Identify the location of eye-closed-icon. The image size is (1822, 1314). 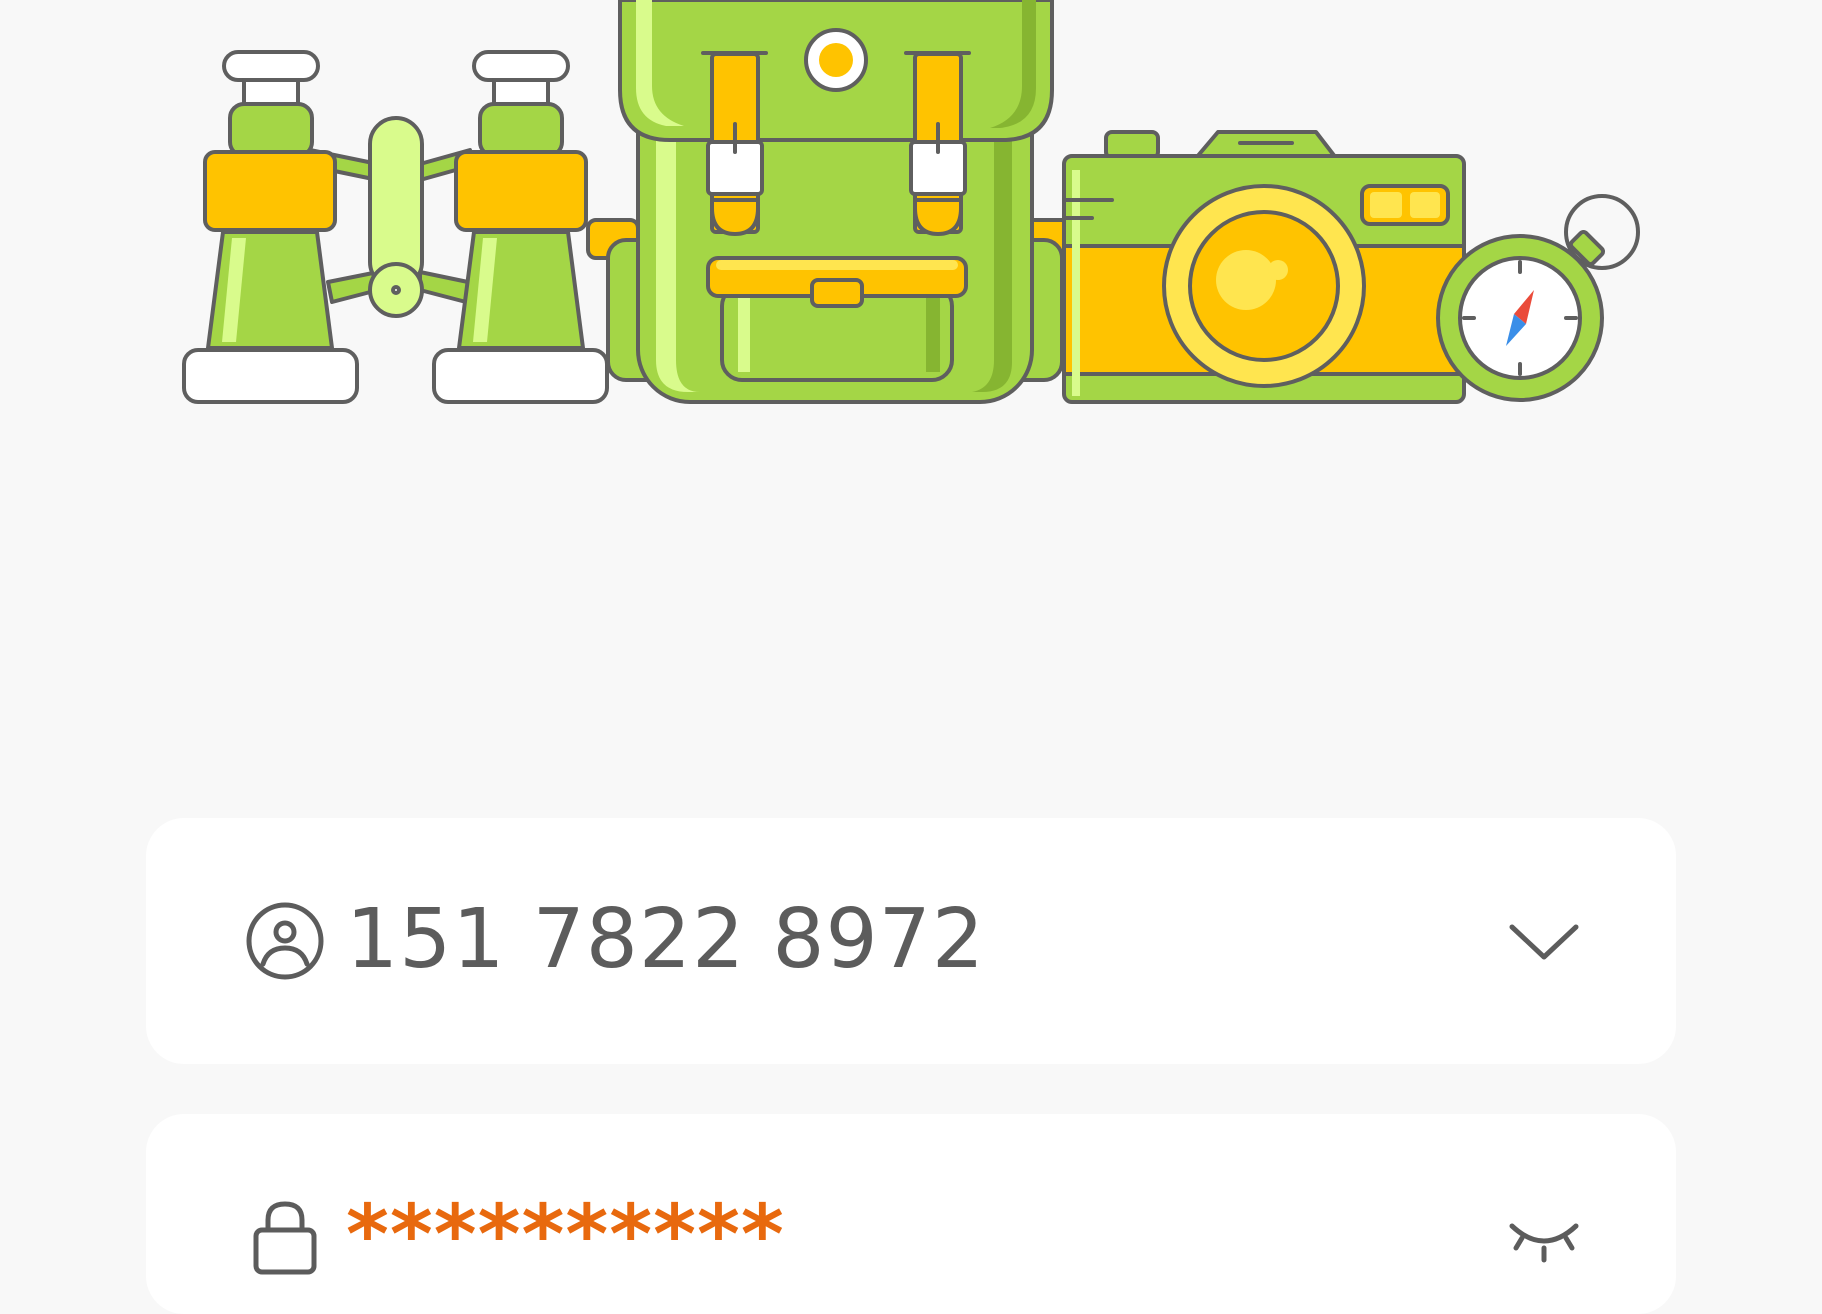
(1544, 1242).